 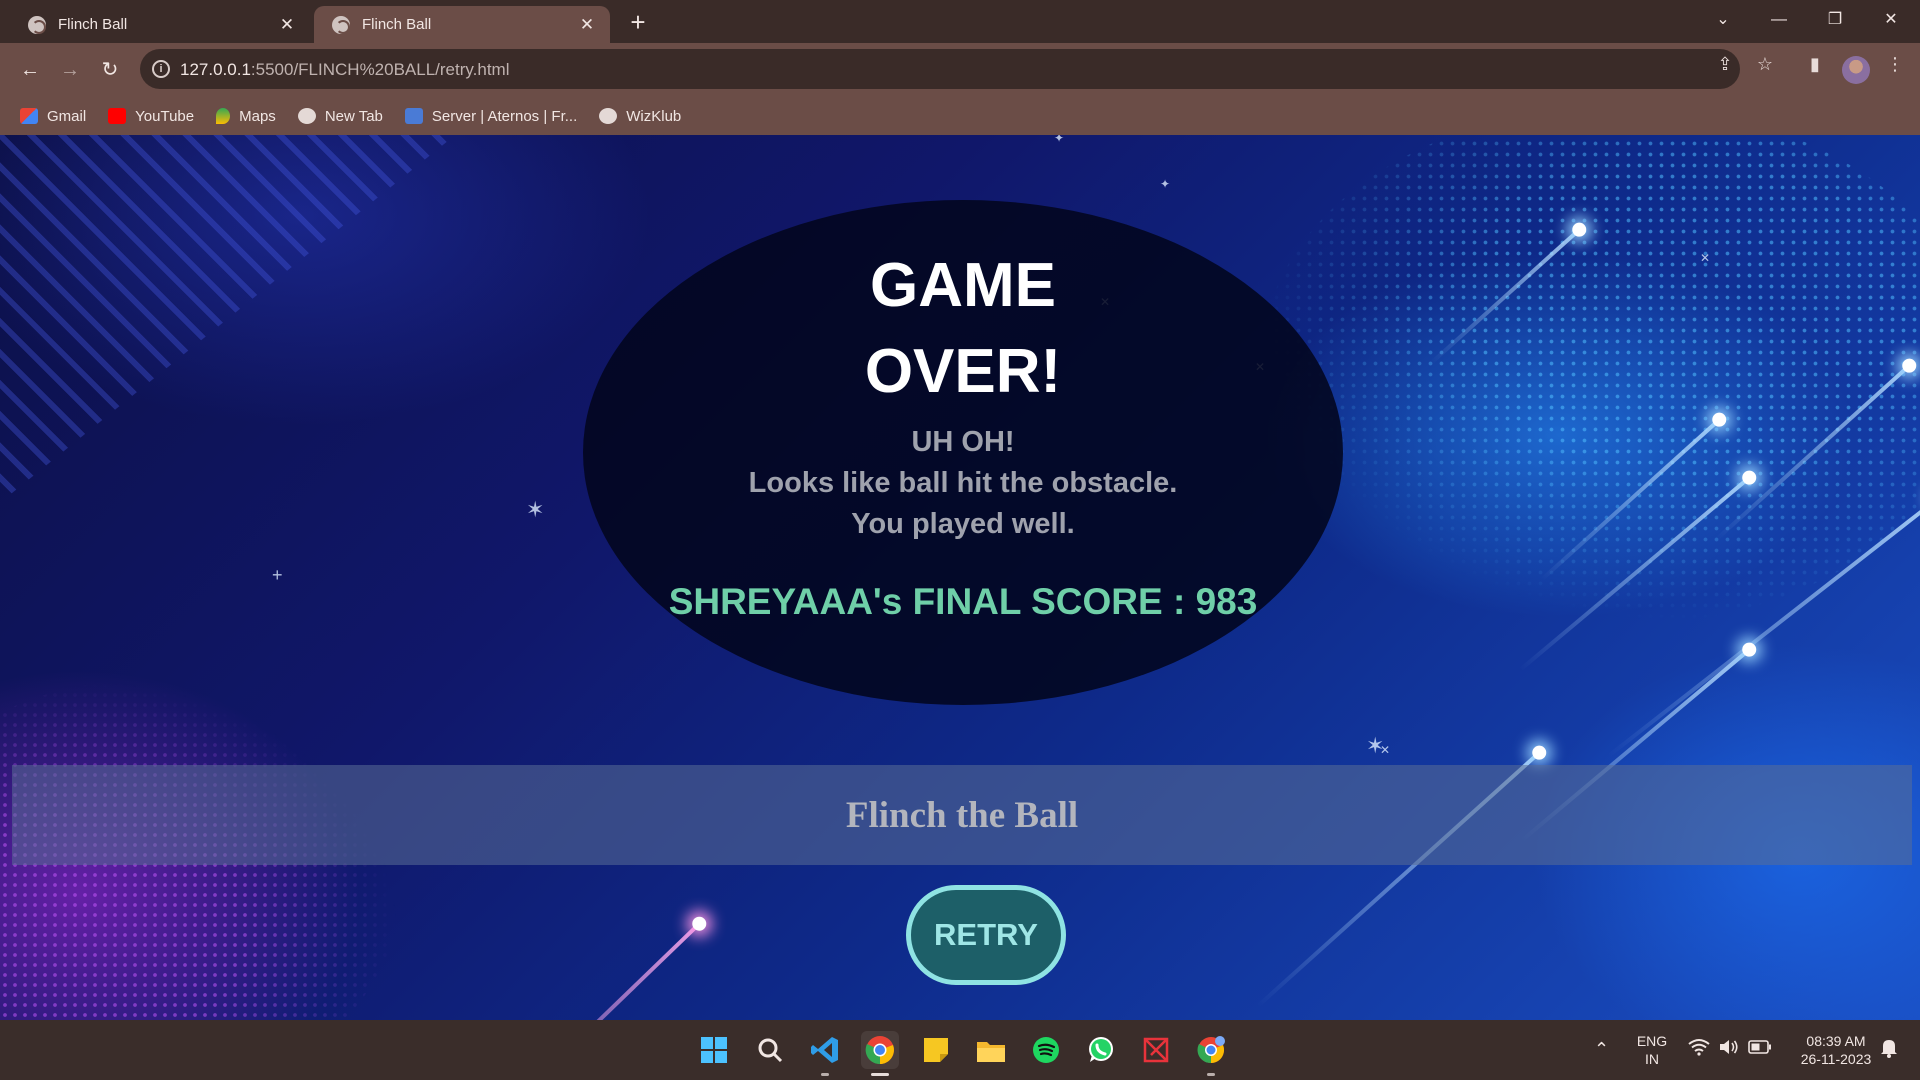 What do you see at coordinates (963, 329) in the screenshot?
I see `page-title: GAME OVER!` at bounding box center [963, 329].